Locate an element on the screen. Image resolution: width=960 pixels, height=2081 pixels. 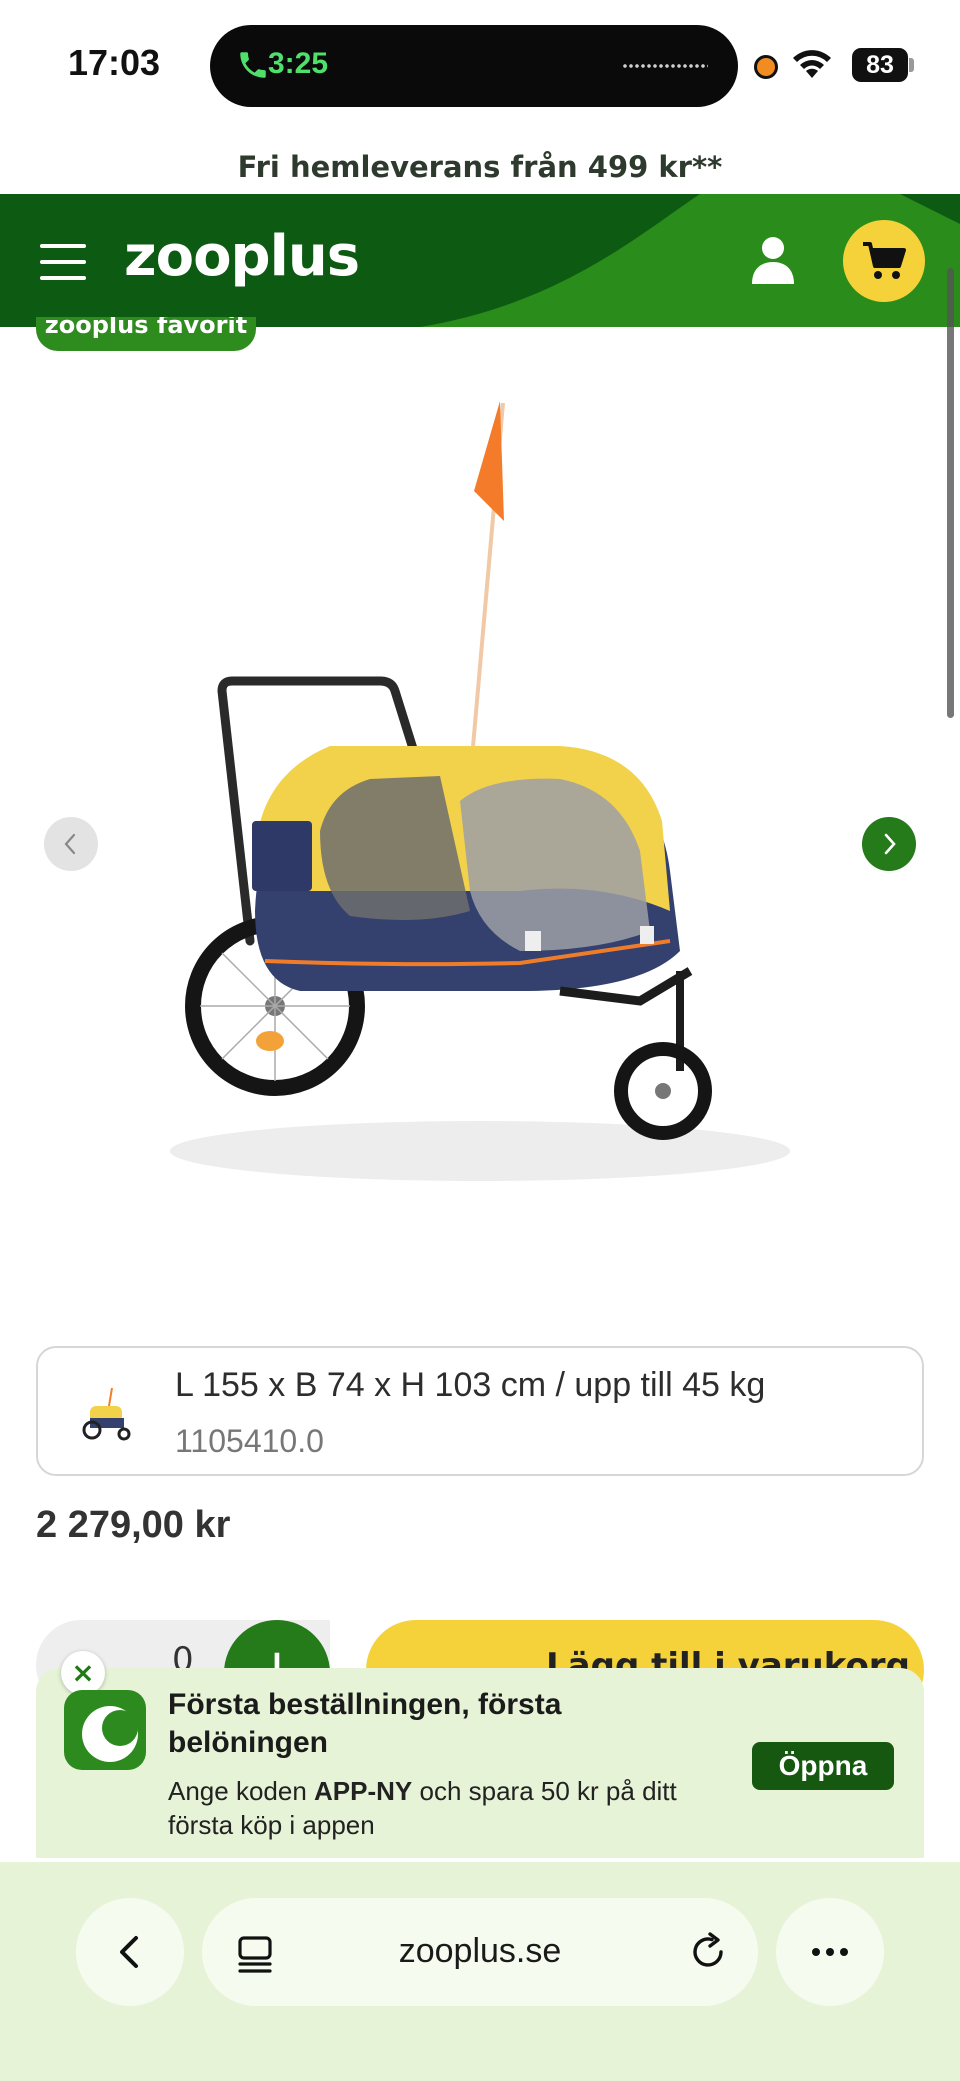
browser-back-button is located at coordinates (130, 1952).